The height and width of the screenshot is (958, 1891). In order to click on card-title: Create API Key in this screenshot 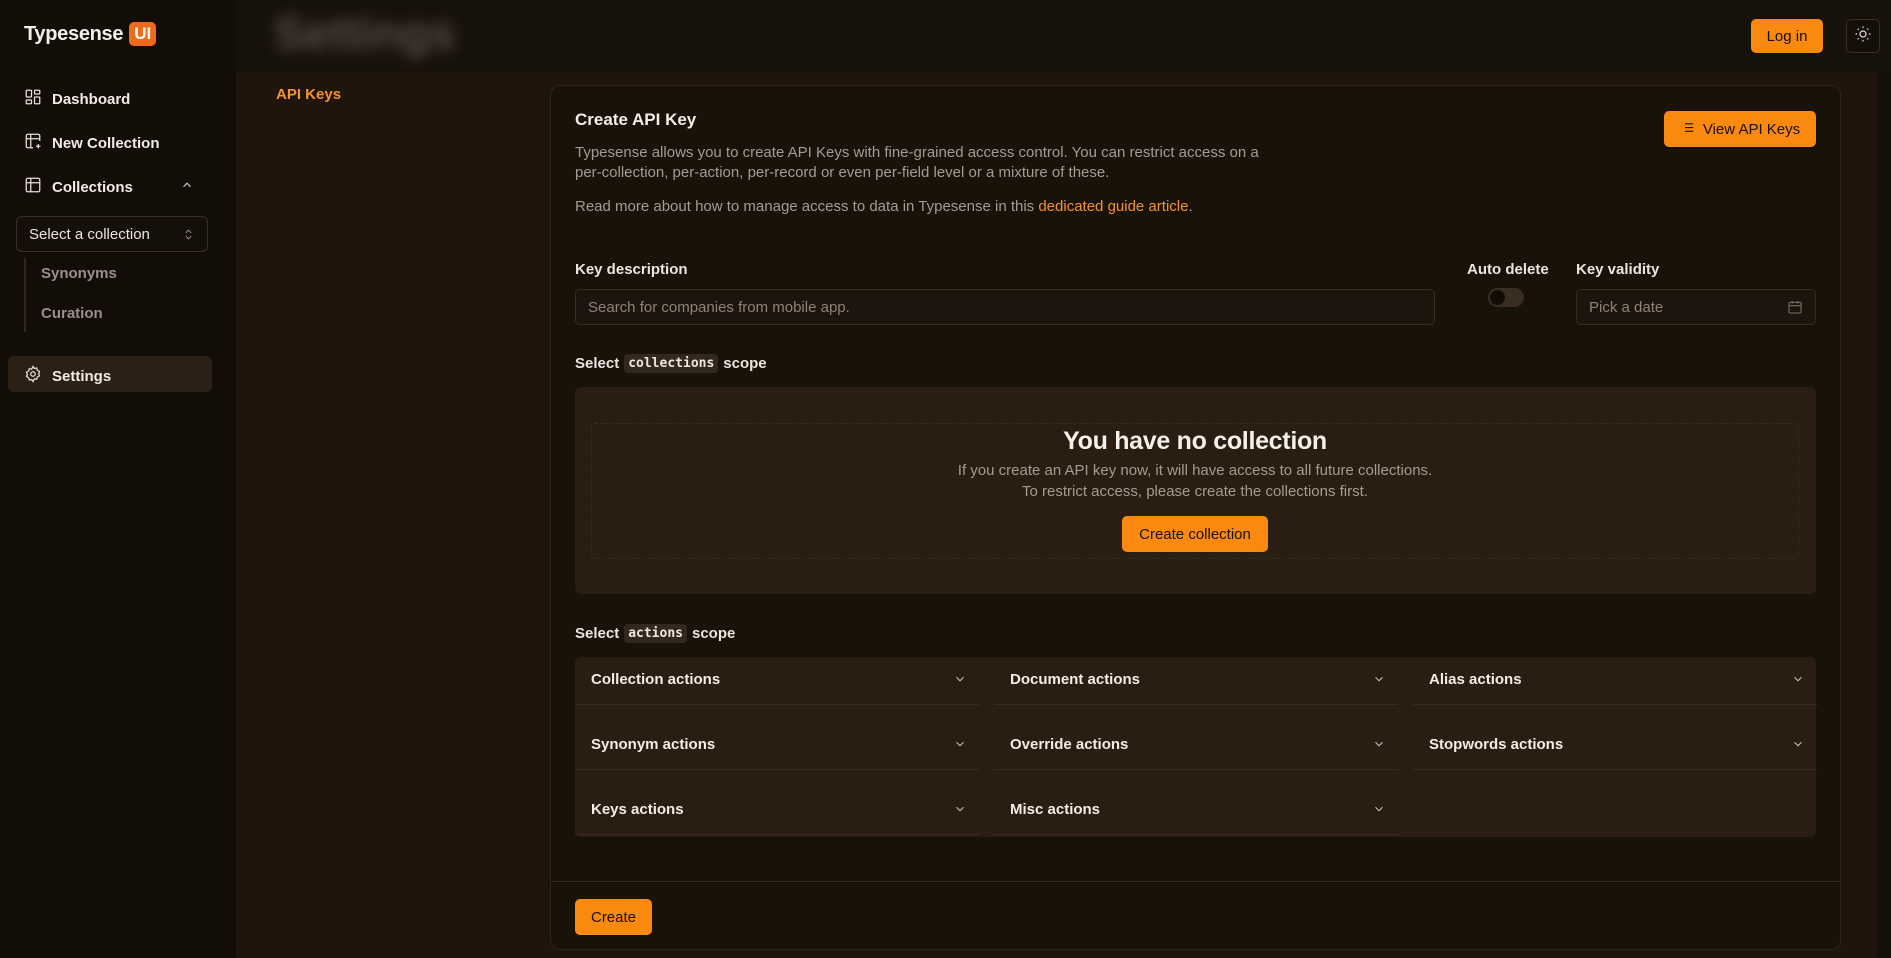, I will do `click(636, 119)`.